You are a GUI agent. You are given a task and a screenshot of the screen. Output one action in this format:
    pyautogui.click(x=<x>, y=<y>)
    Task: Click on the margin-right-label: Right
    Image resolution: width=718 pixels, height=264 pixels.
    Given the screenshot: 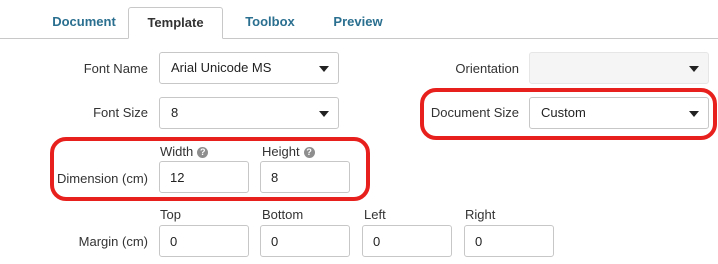 What is the action you would take?
    pyautogui.click(x=480, y=214)
    